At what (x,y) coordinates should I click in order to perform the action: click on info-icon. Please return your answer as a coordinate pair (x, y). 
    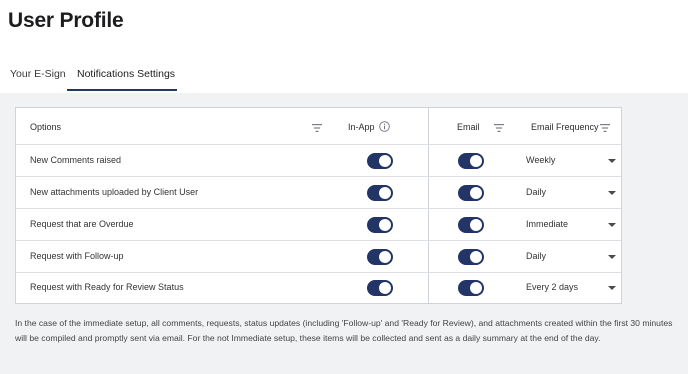
    Looking at the image, I should click on (384, 126).